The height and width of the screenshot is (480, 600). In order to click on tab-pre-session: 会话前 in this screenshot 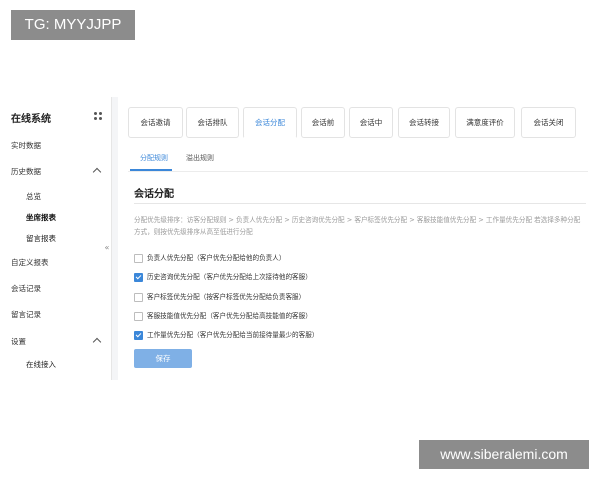, I will do `click(323, 122)`.